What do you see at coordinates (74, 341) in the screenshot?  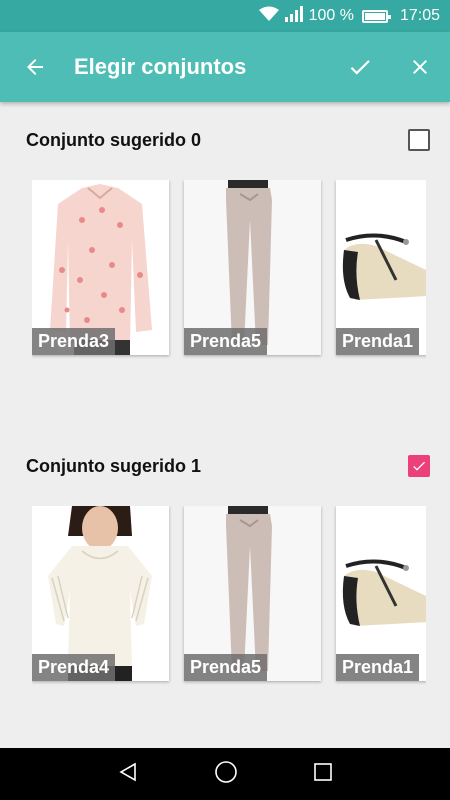 I see `clothing-label: Prenda3` at bounding box center [74, 341].